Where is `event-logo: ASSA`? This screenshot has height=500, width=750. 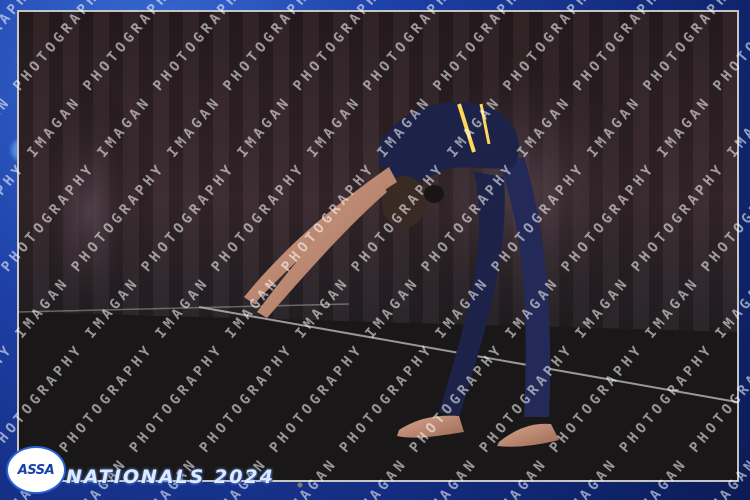 event-logo: ASSA is located at coordinates (36, 470).